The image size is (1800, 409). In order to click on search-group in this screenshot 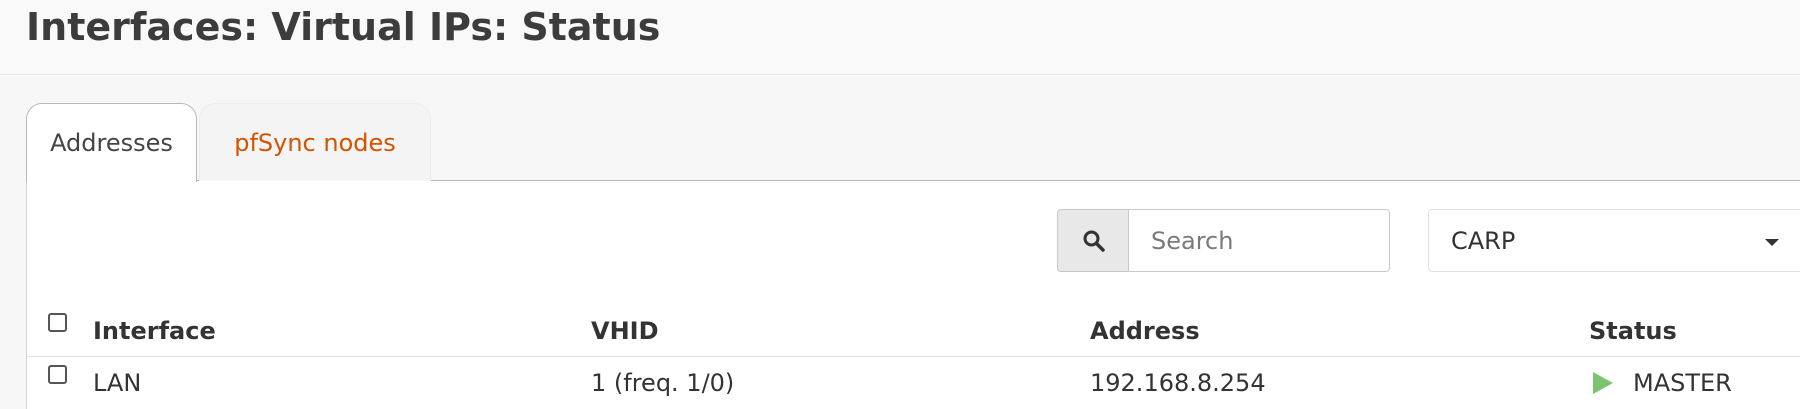, I will do `click(1223, 240)`.